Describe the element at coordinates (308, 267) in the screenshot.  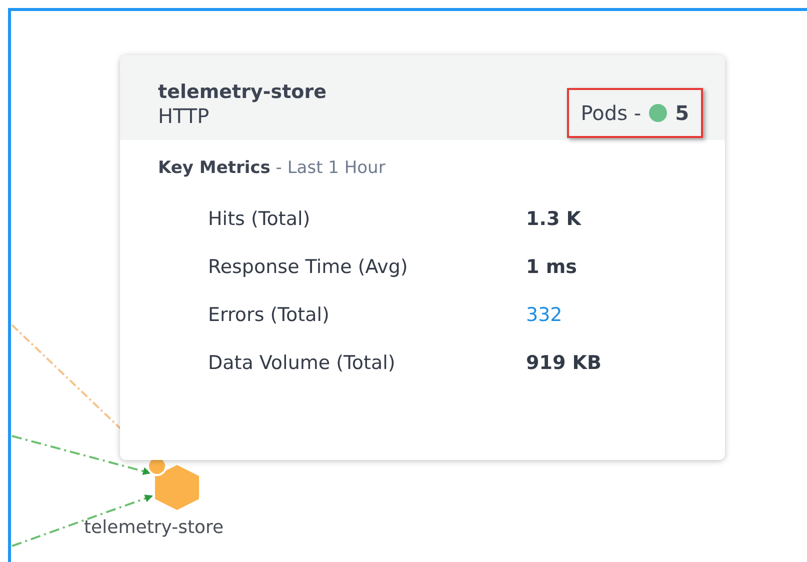
I see `metric-label: Response Time (Avg)` at that location.